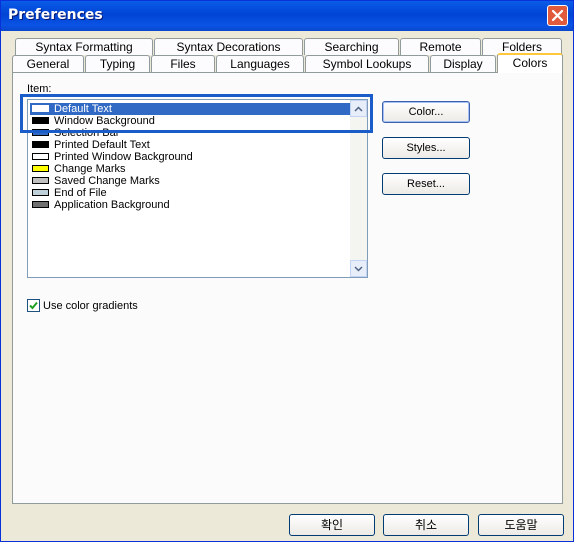  I want to click on close-button, so click(557, 15).